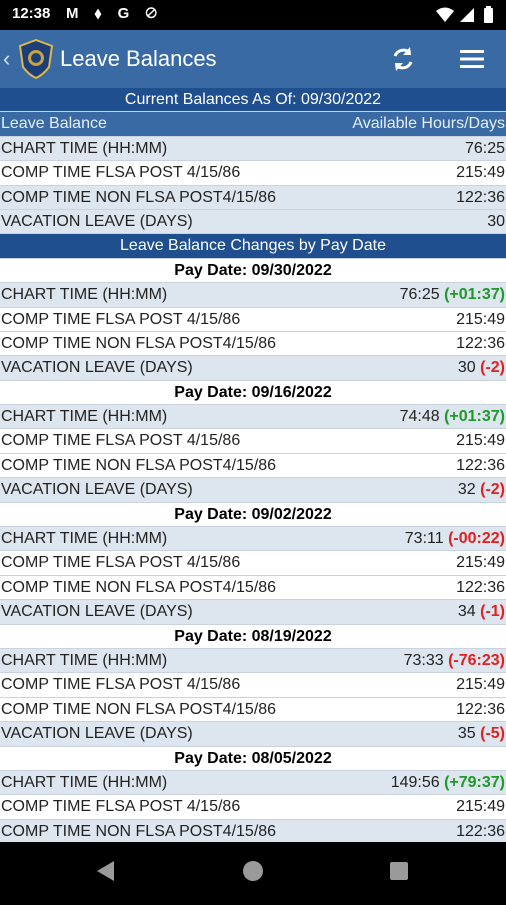 This screenshot has width=506, height=905. What do you see at coordinates (253, 783) in the screenshot?
I see `table-row: CHART TIME (HH:MM) 149:56 (+79:37)` at bounding box center [253, 783].